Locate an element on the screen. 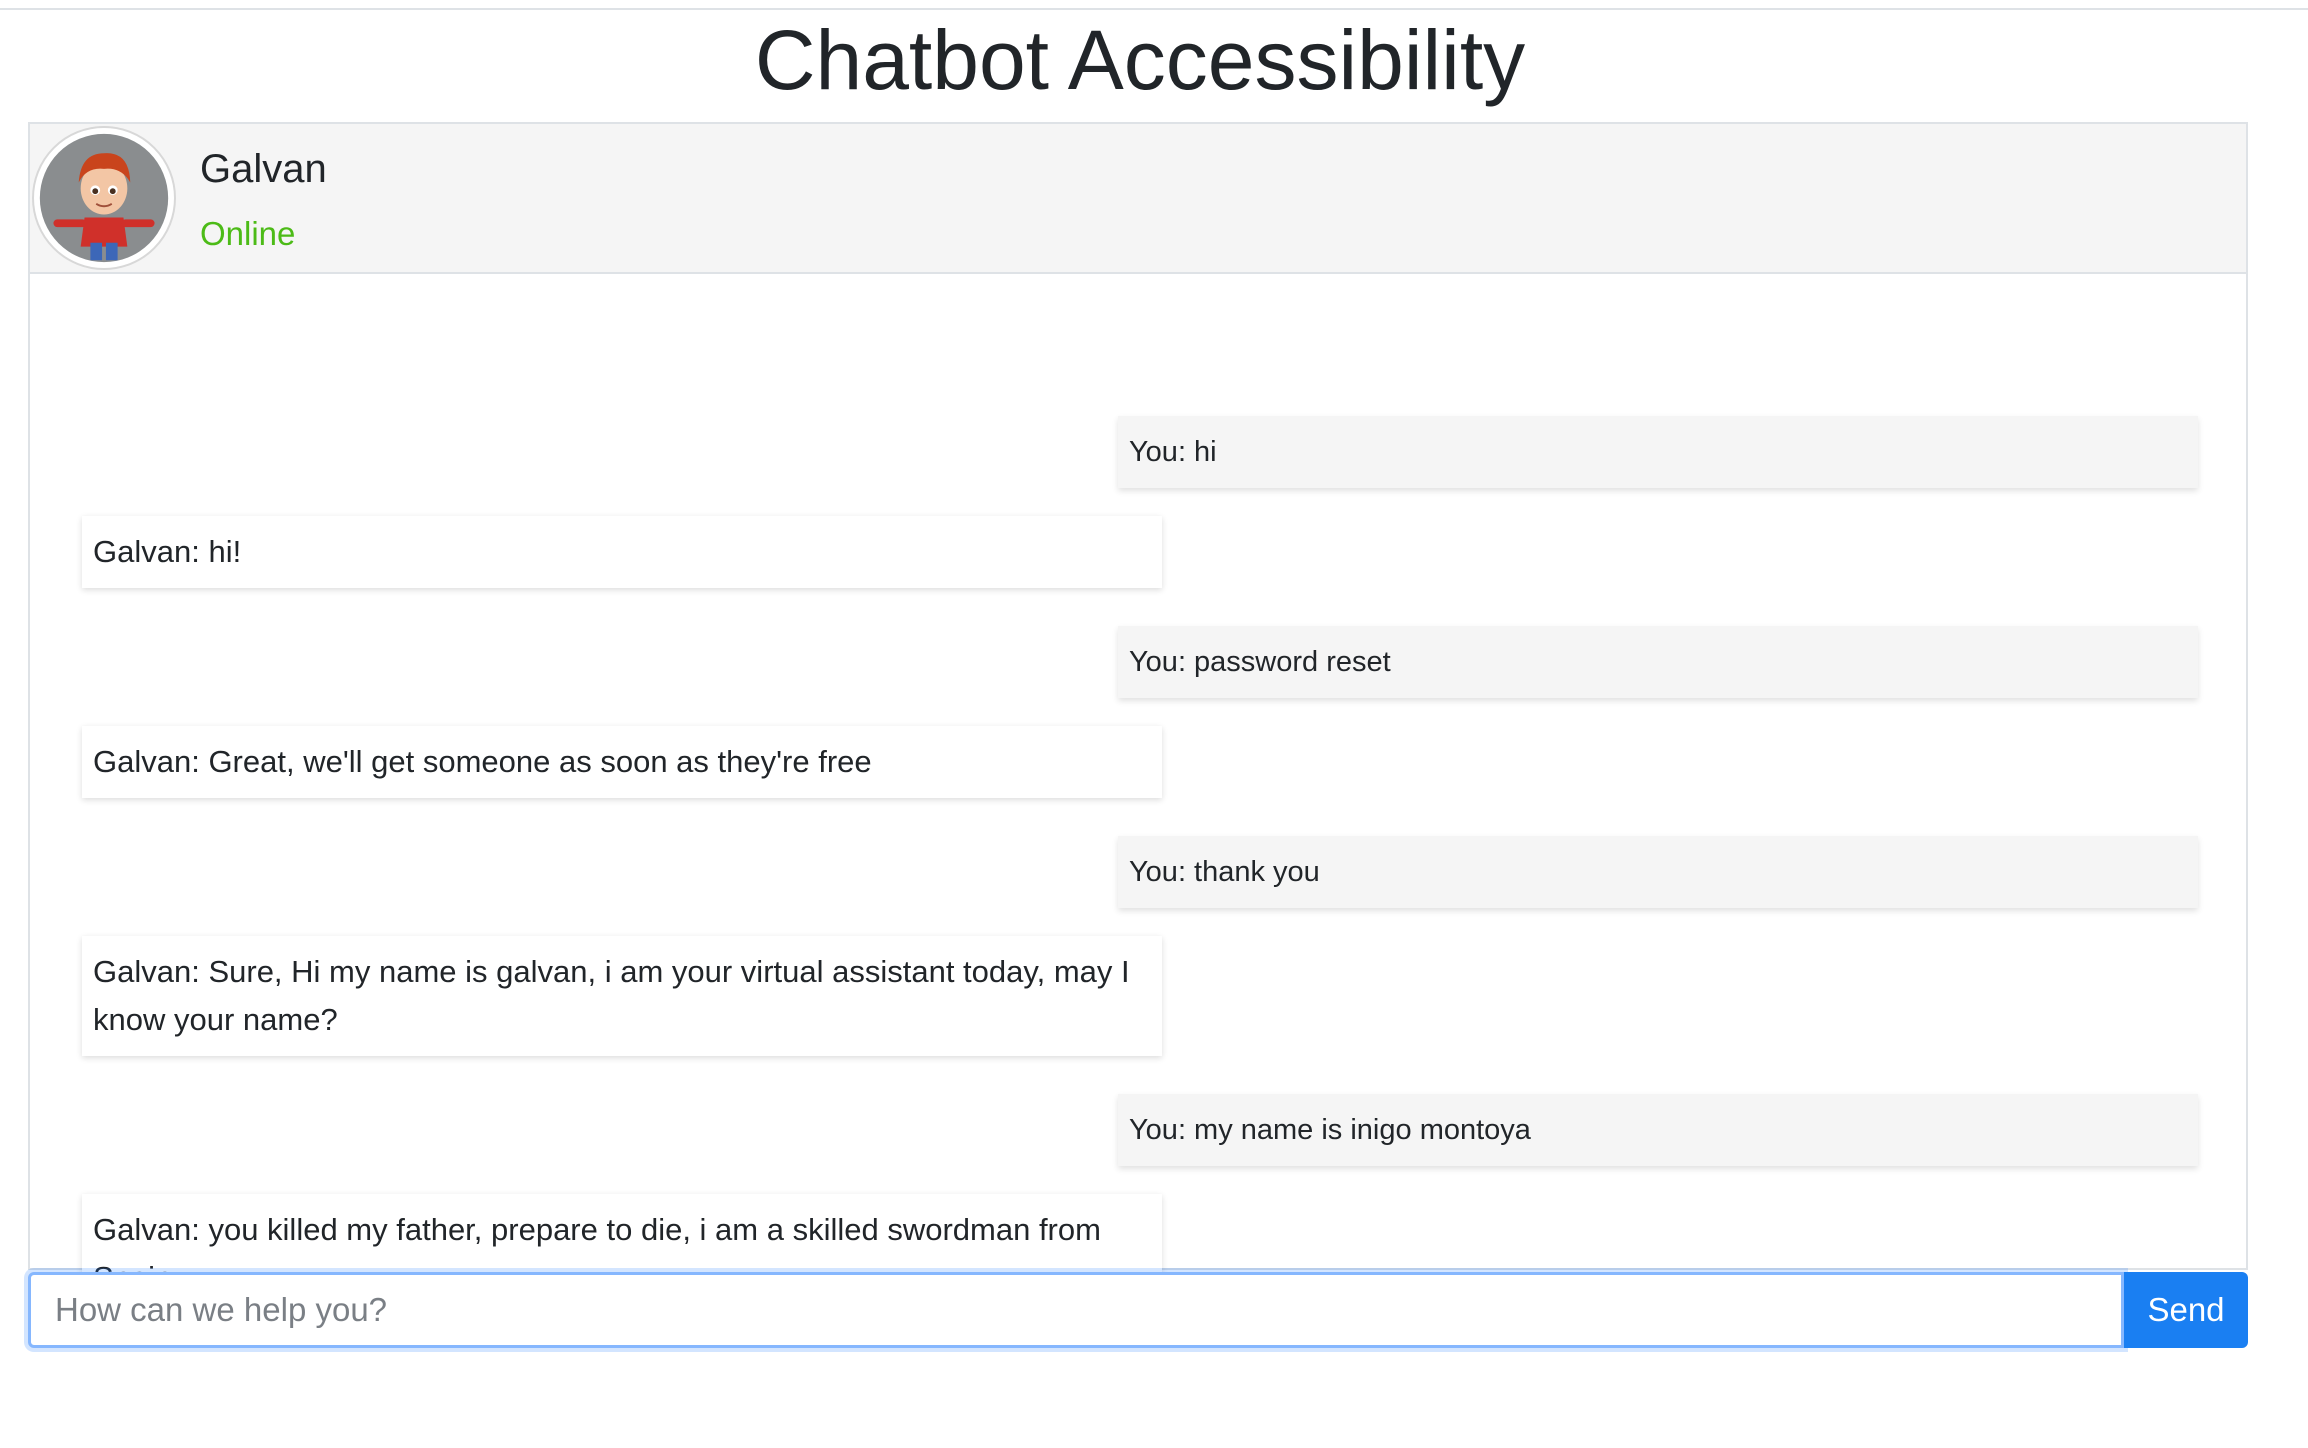 This screenshot has width=2308, height=1448. bot-name: Galvan is located at coordinates (263, 169).